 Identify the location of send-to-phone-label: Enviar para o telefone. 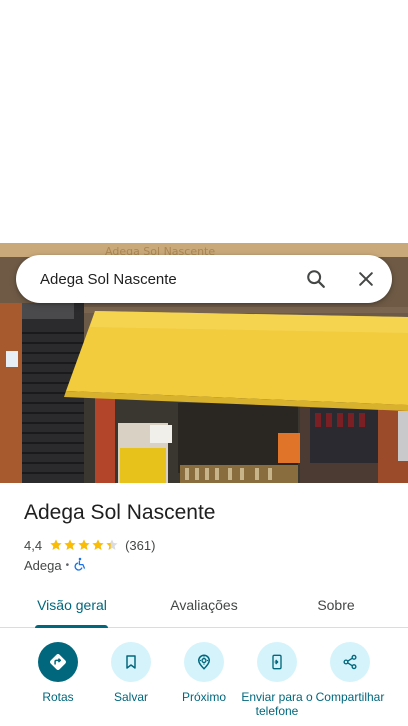
(277, 704).